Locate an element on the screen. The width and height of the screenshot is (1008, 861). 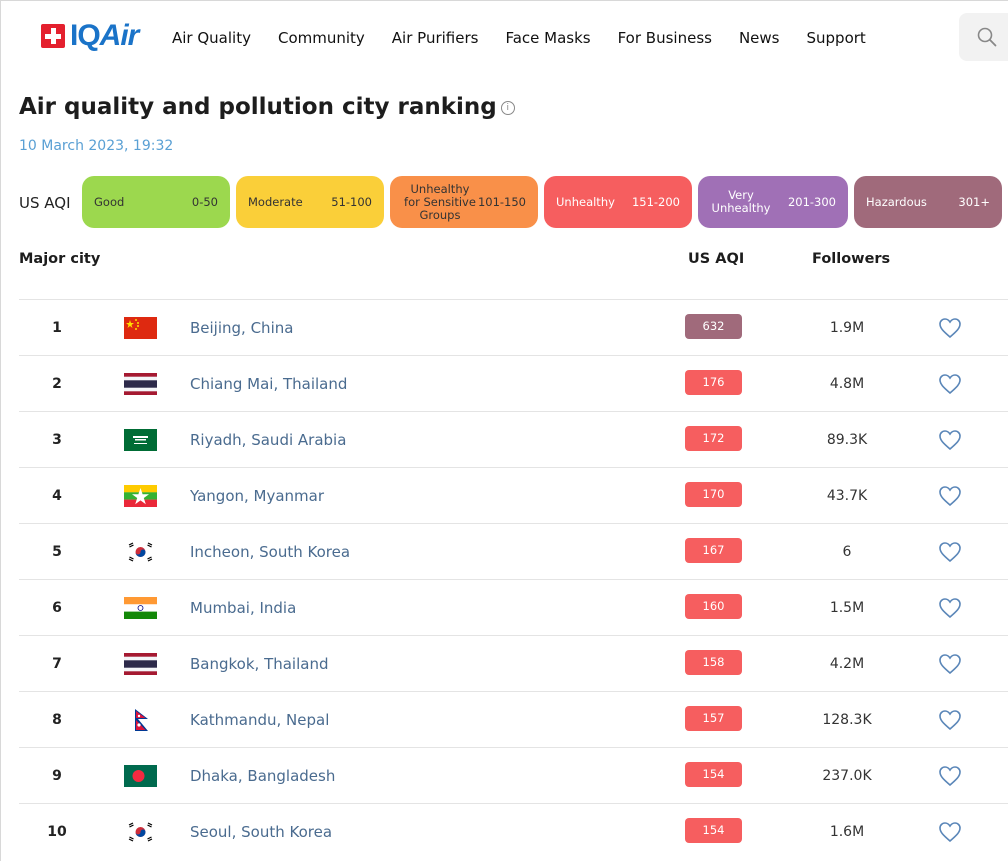
city-link: Riyadh, Saudi Arabia is located at coordinates (268, 440).